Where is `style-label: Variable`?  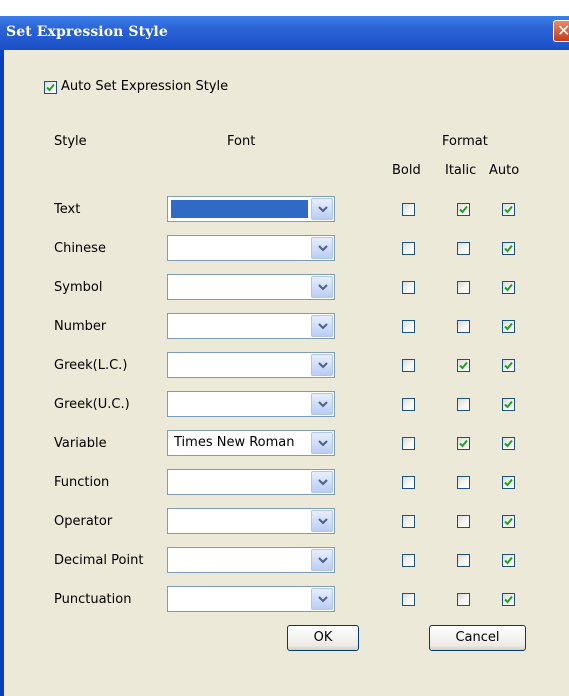
style-label: Variable is located at coordinates (80, 443).